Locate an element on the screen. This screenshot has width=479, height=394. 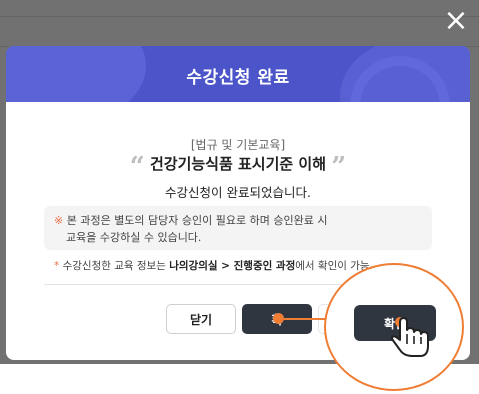
notice-line-1: ※ 본 과정은 별도의 담당자 승인이 필요로 하며 승인완료 시 is located at coordinates (238, 220).